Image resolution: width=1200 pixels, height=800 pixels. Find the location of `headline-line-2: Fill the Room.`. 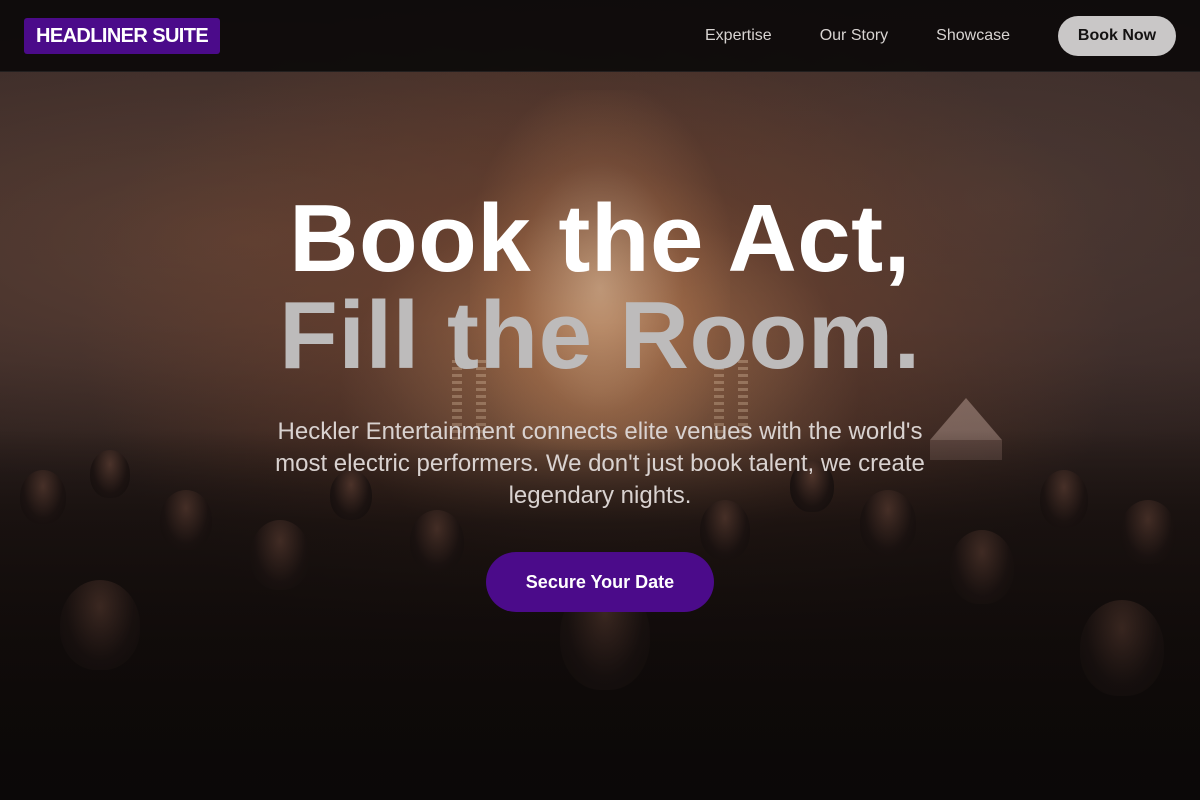

headline-line-2: Fill the Room. is located at coordinates (600, 335).